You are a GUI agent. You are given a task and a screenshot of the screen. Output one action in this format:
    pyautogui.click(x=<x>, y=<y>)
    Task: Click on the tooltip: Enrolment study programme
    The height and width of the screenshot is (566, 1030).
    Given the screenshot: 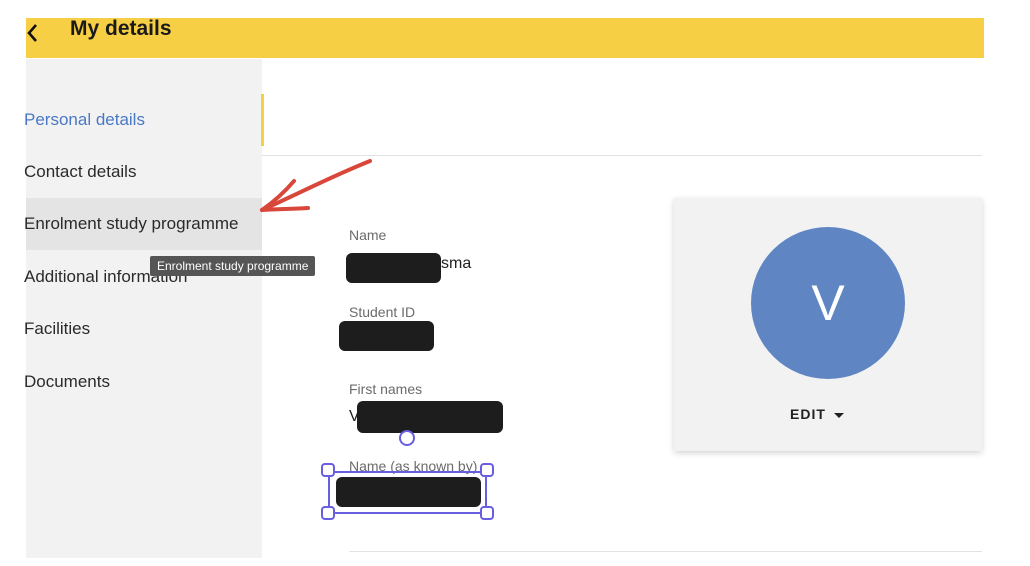 What is the action you would take?
    pyautogui.click(x=233, y=266)
    